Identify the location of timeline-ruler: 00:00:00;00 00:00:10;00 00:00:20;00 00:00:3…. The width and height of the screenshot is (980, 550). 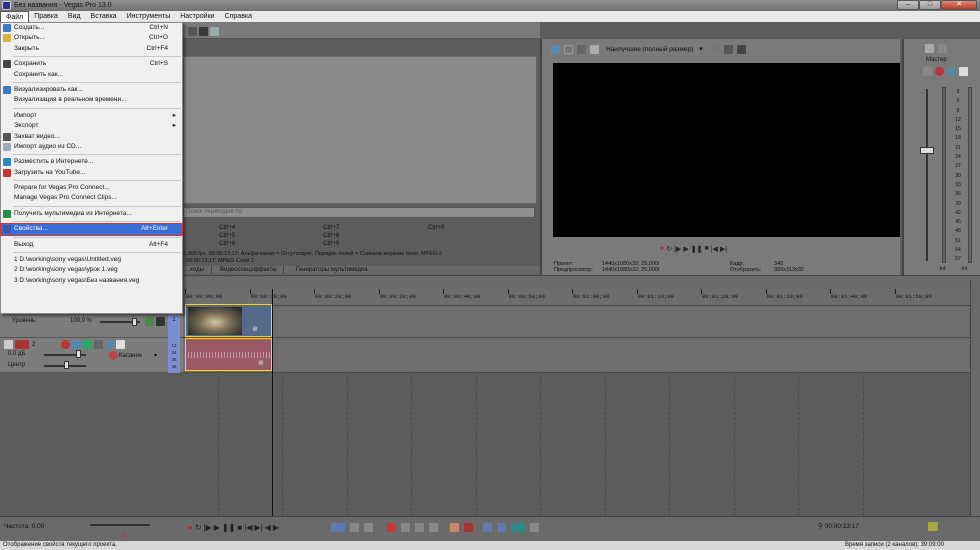
(576, 297).